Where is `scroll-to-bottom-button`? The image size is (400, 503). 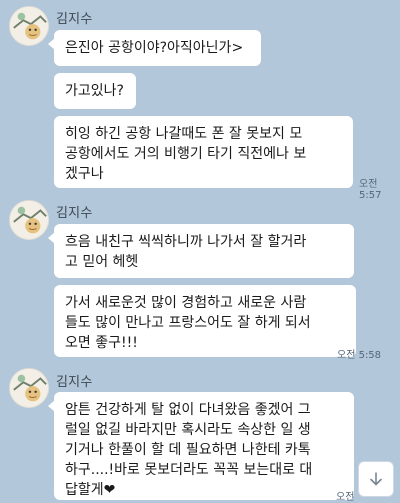 scroll-to-bottom-button is located at coordinates (376, 479).